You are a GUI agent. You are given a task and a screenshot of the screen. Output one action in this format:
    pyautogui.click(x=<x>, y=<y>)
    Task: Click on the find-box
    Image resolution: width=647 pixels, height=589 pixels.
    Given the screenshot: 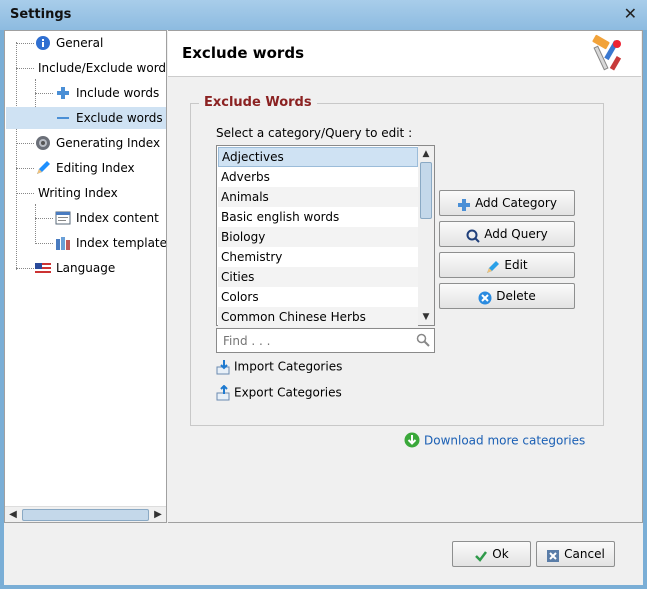 What is the action you would take?
    pyautogui.click(x=325, y=340)
    